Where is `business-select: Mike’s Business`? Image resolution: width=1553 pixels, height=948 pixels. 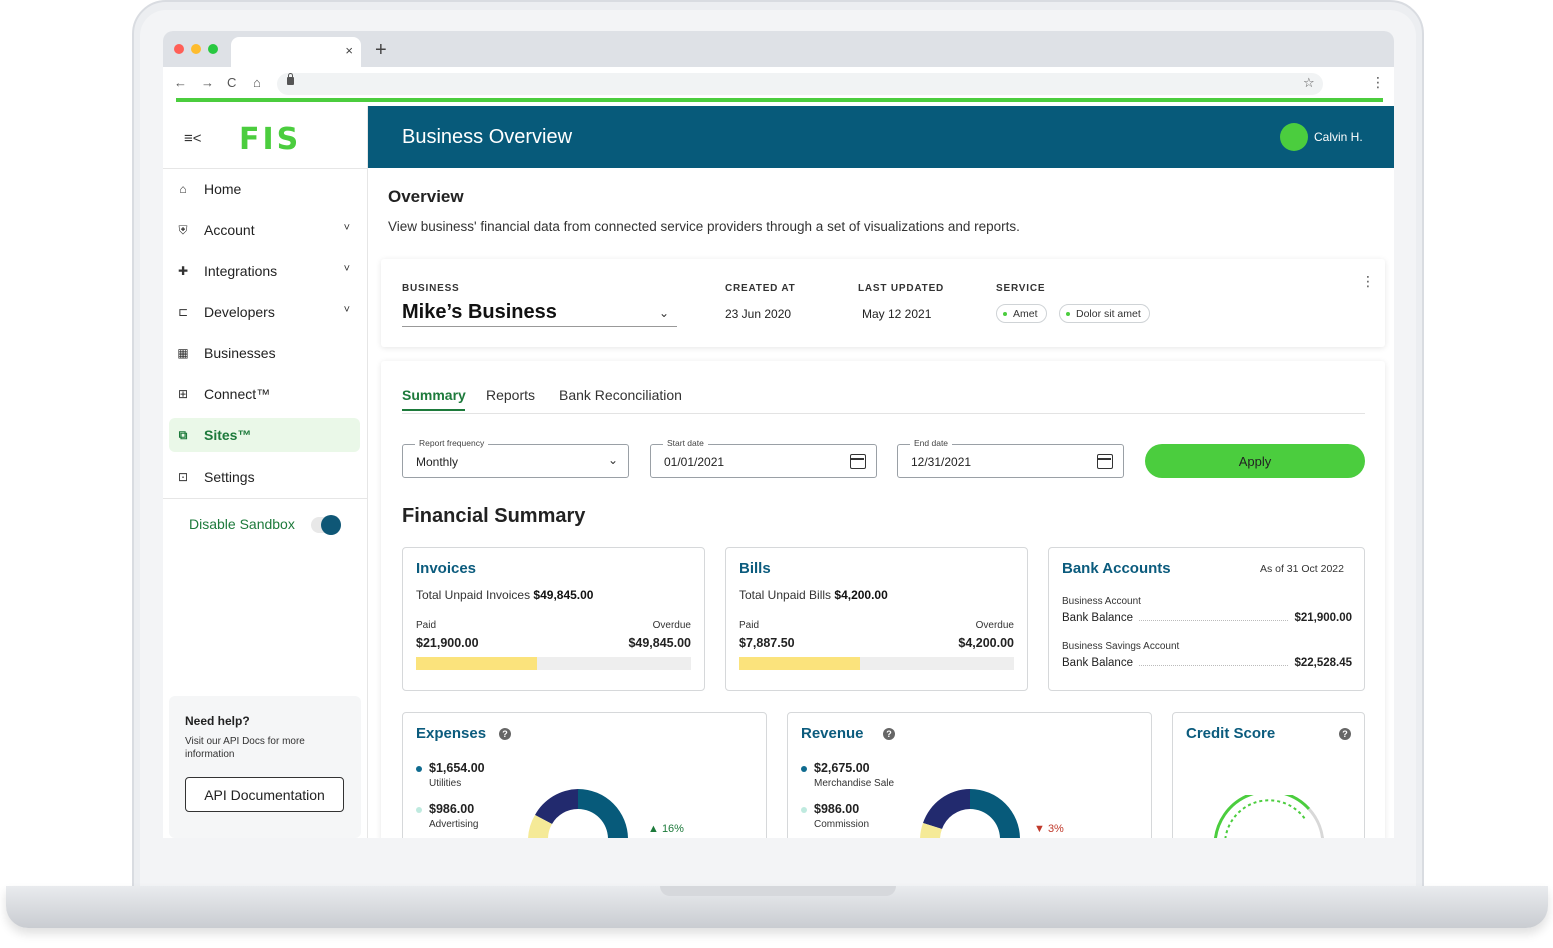 business-select: Mike’s Business is located at coordinates (479, 312).